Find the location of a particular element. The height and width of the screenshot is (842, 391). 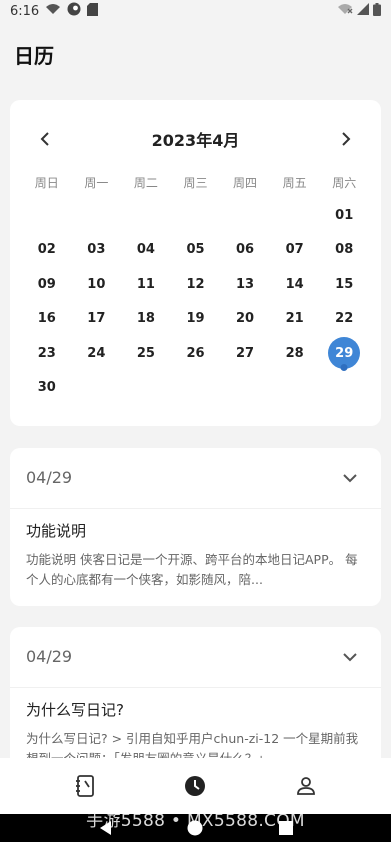

entry-date: 04/29 is located at coordinates (49, 656).